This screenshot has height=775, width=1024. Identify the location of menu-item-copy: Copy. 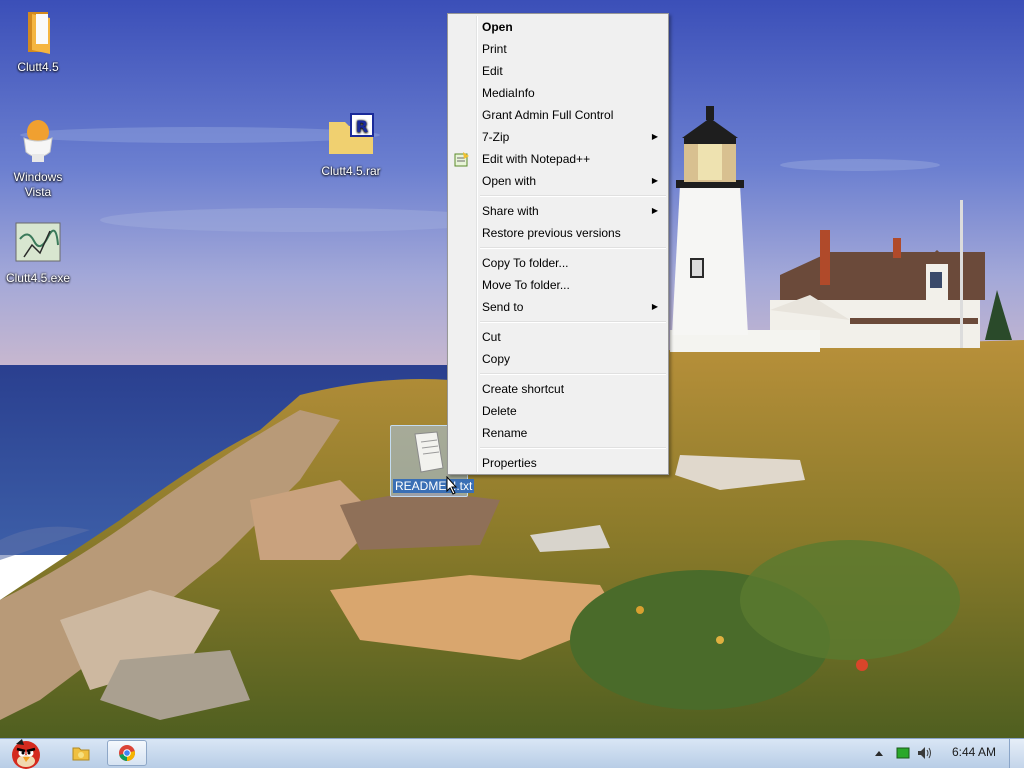
(558, 359).